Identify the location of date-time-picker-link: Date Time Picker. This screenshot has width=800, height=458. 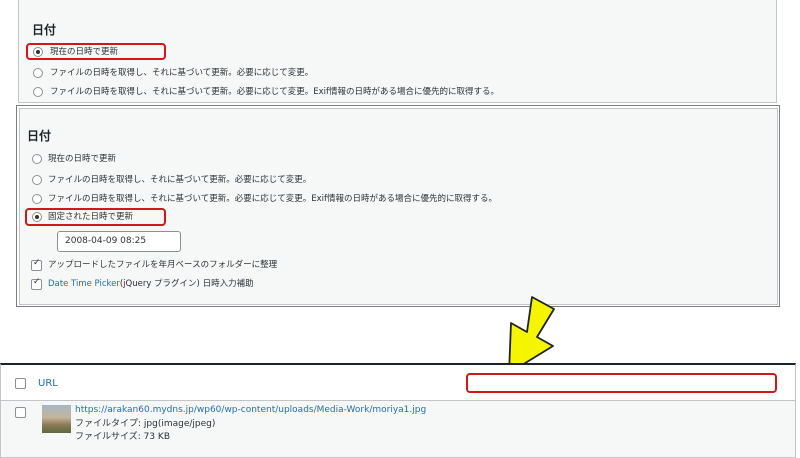
(84, 284).